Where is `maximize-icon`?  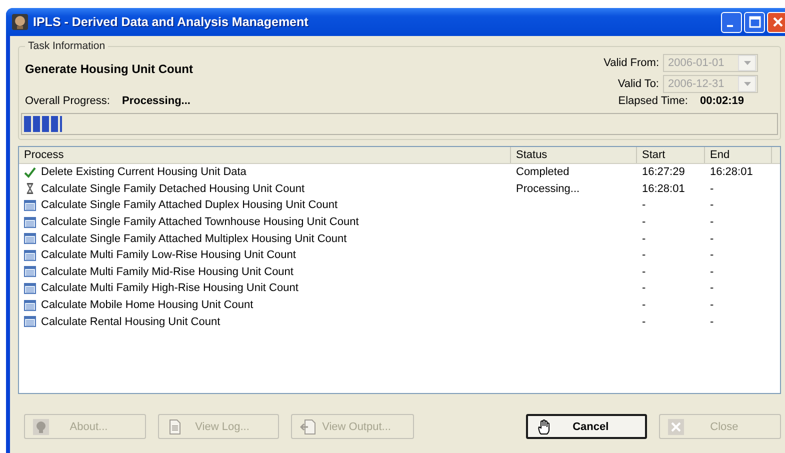 maximize-icon is located at coordinates (754, 22).